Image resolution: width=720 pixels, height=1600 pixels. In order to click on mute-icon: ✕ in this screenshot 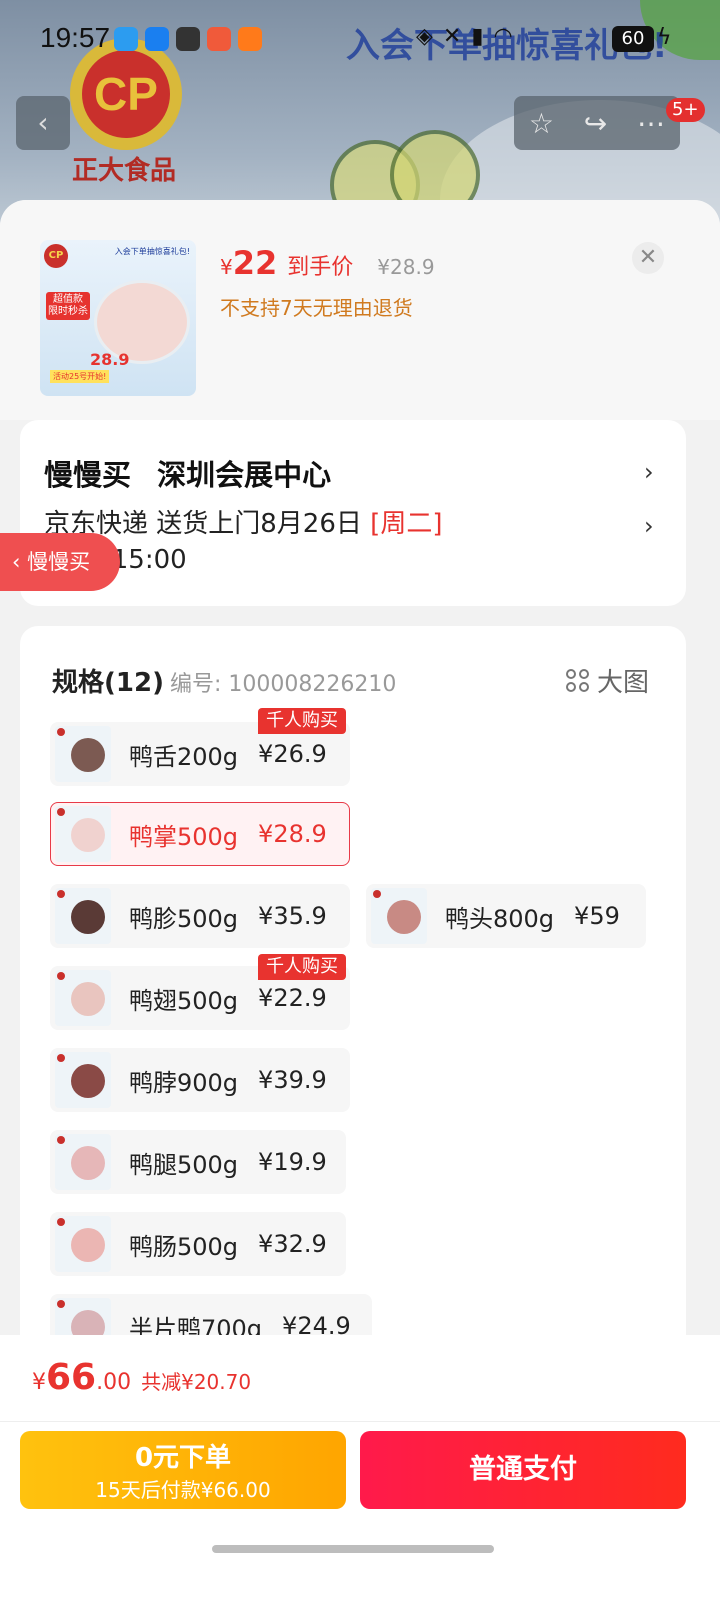, I will do `click(452, 36)`.